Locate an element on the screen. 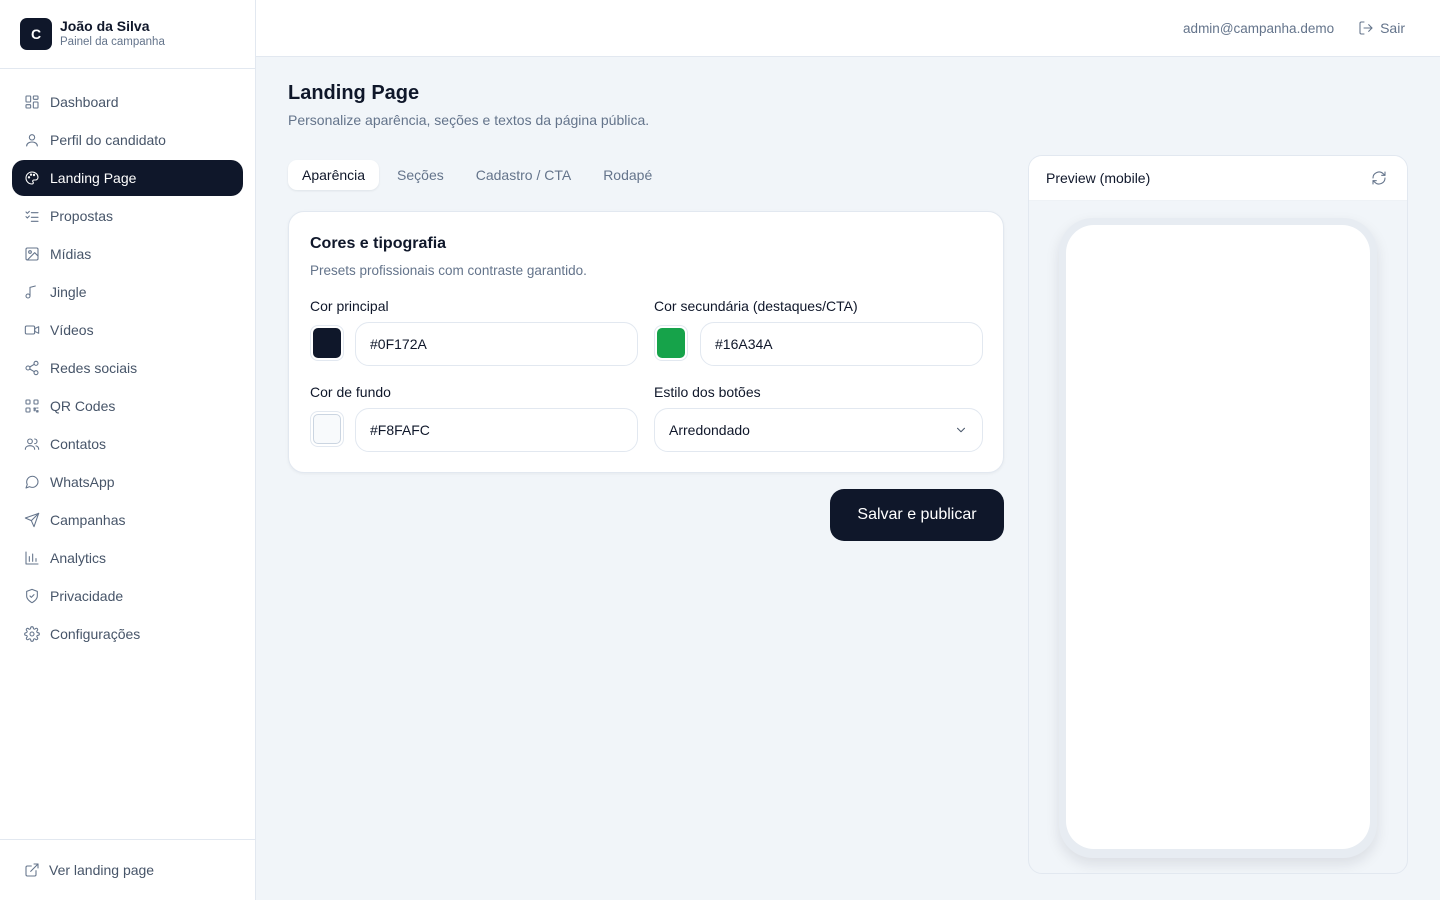 The height and width of the screenshot is (900, 1440). tab-aparencia: Aparência is located at coordinates (334, 175).